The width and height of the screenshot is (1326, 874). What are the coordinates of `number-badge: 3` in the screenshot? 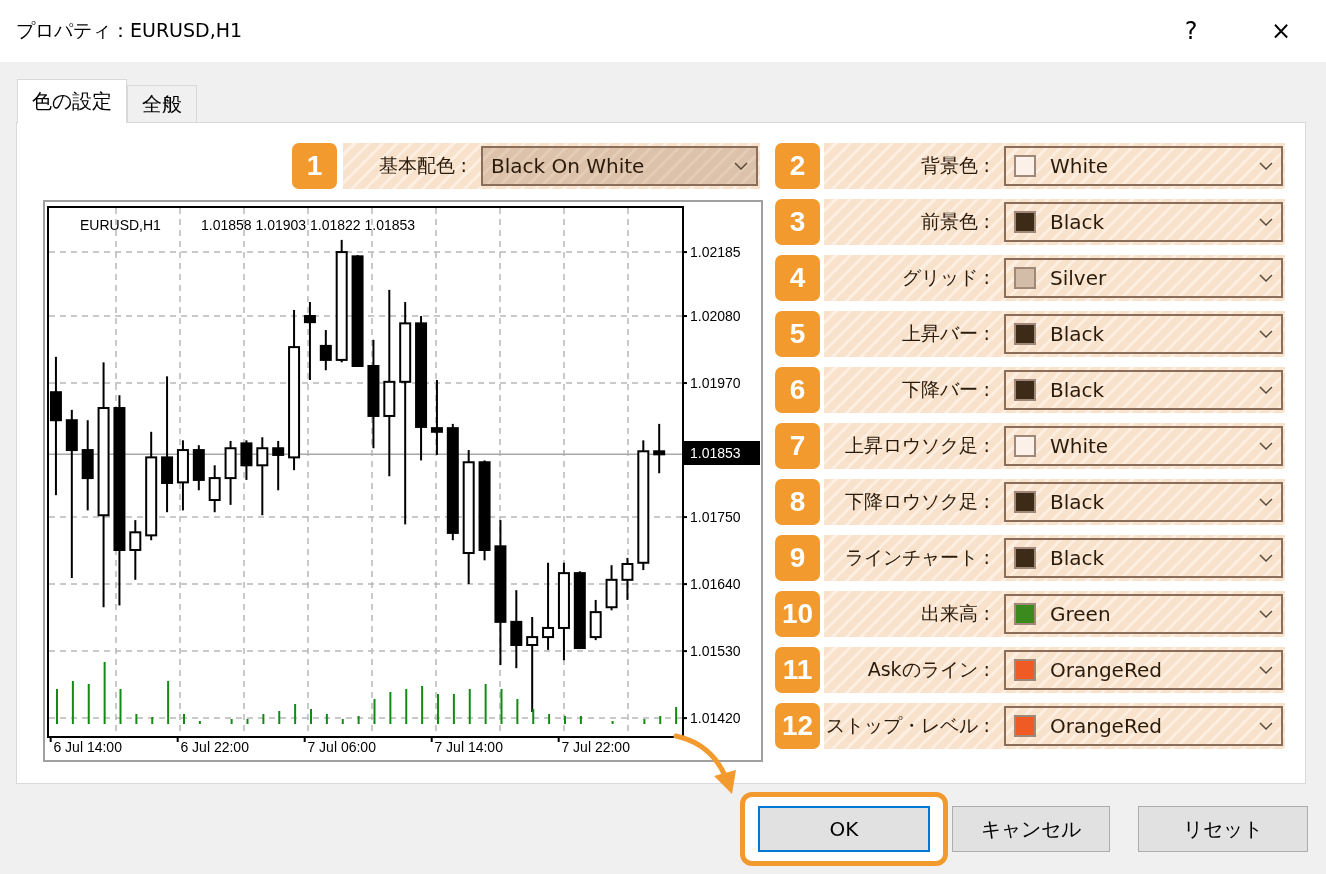 It's located at (797, 222).